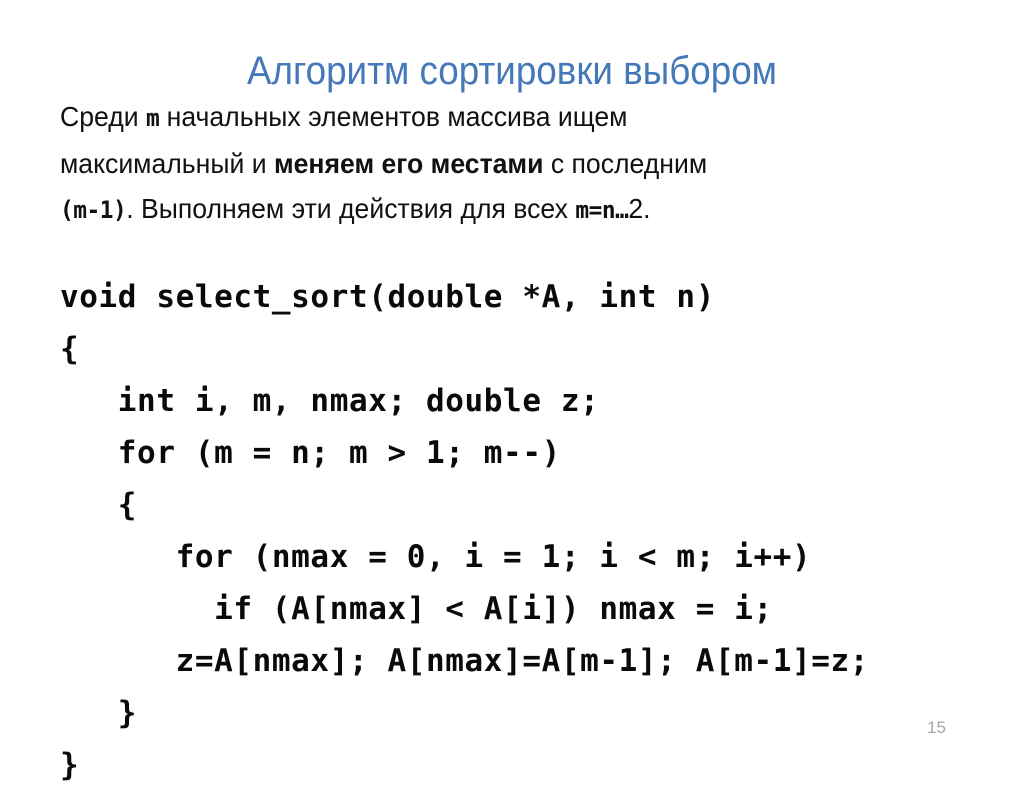 This screenshot has height=791, width=1024. What do you see at coordinates (167, 163) in the screenshot?
I see `paragraph-line-2-text-a: максимальный и` at bounding box center [167, 163].